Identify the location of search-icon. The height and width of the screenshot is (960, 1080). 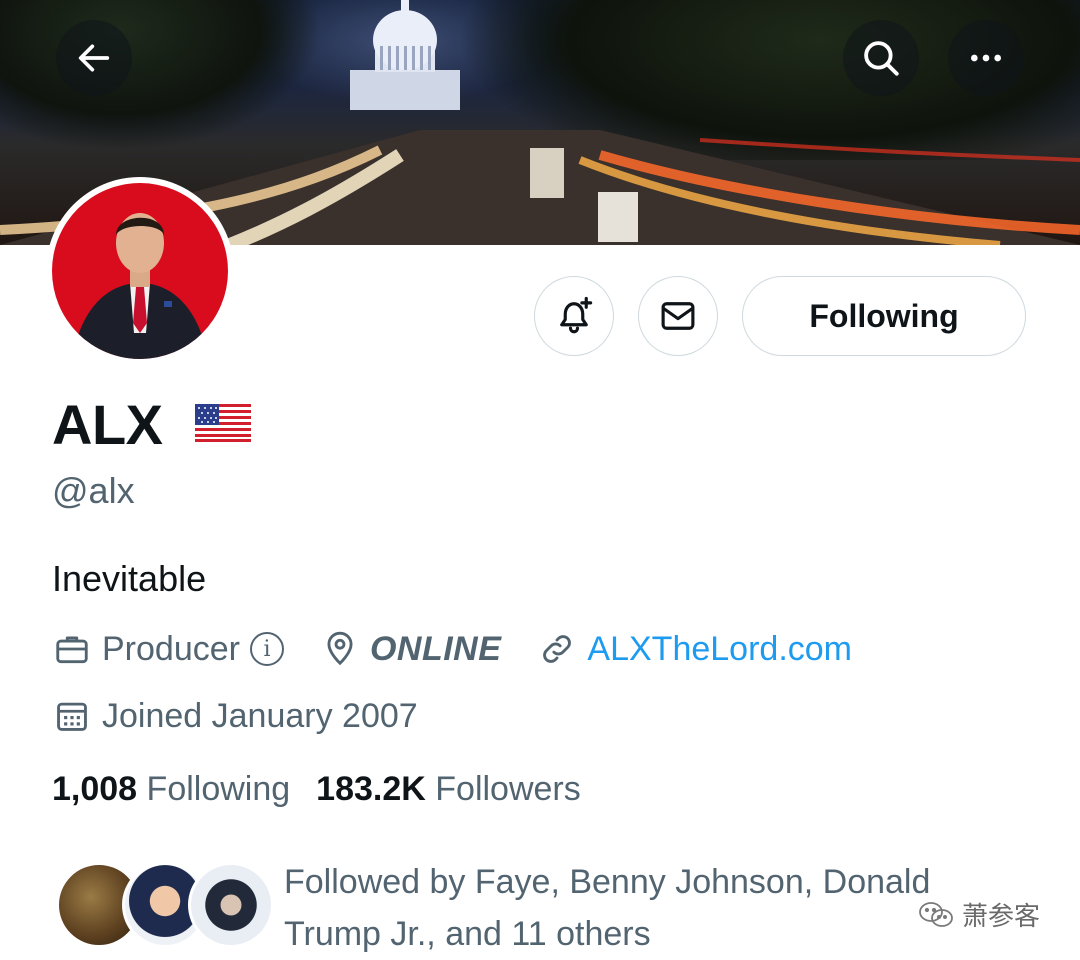
(881, 58).